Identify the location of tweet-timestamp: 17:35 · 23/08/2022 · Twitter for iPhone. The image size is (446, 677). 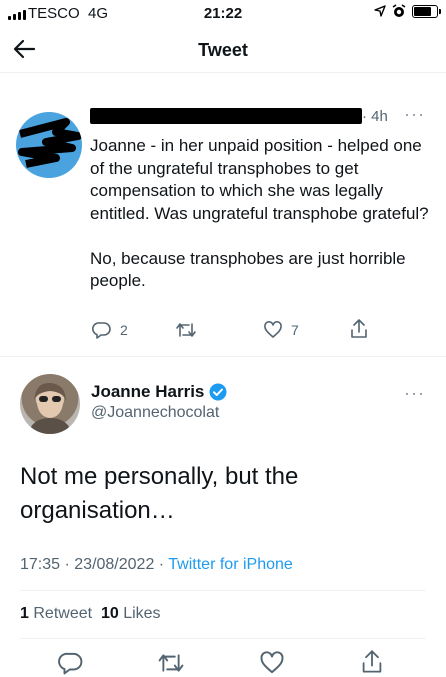
(156, 564).